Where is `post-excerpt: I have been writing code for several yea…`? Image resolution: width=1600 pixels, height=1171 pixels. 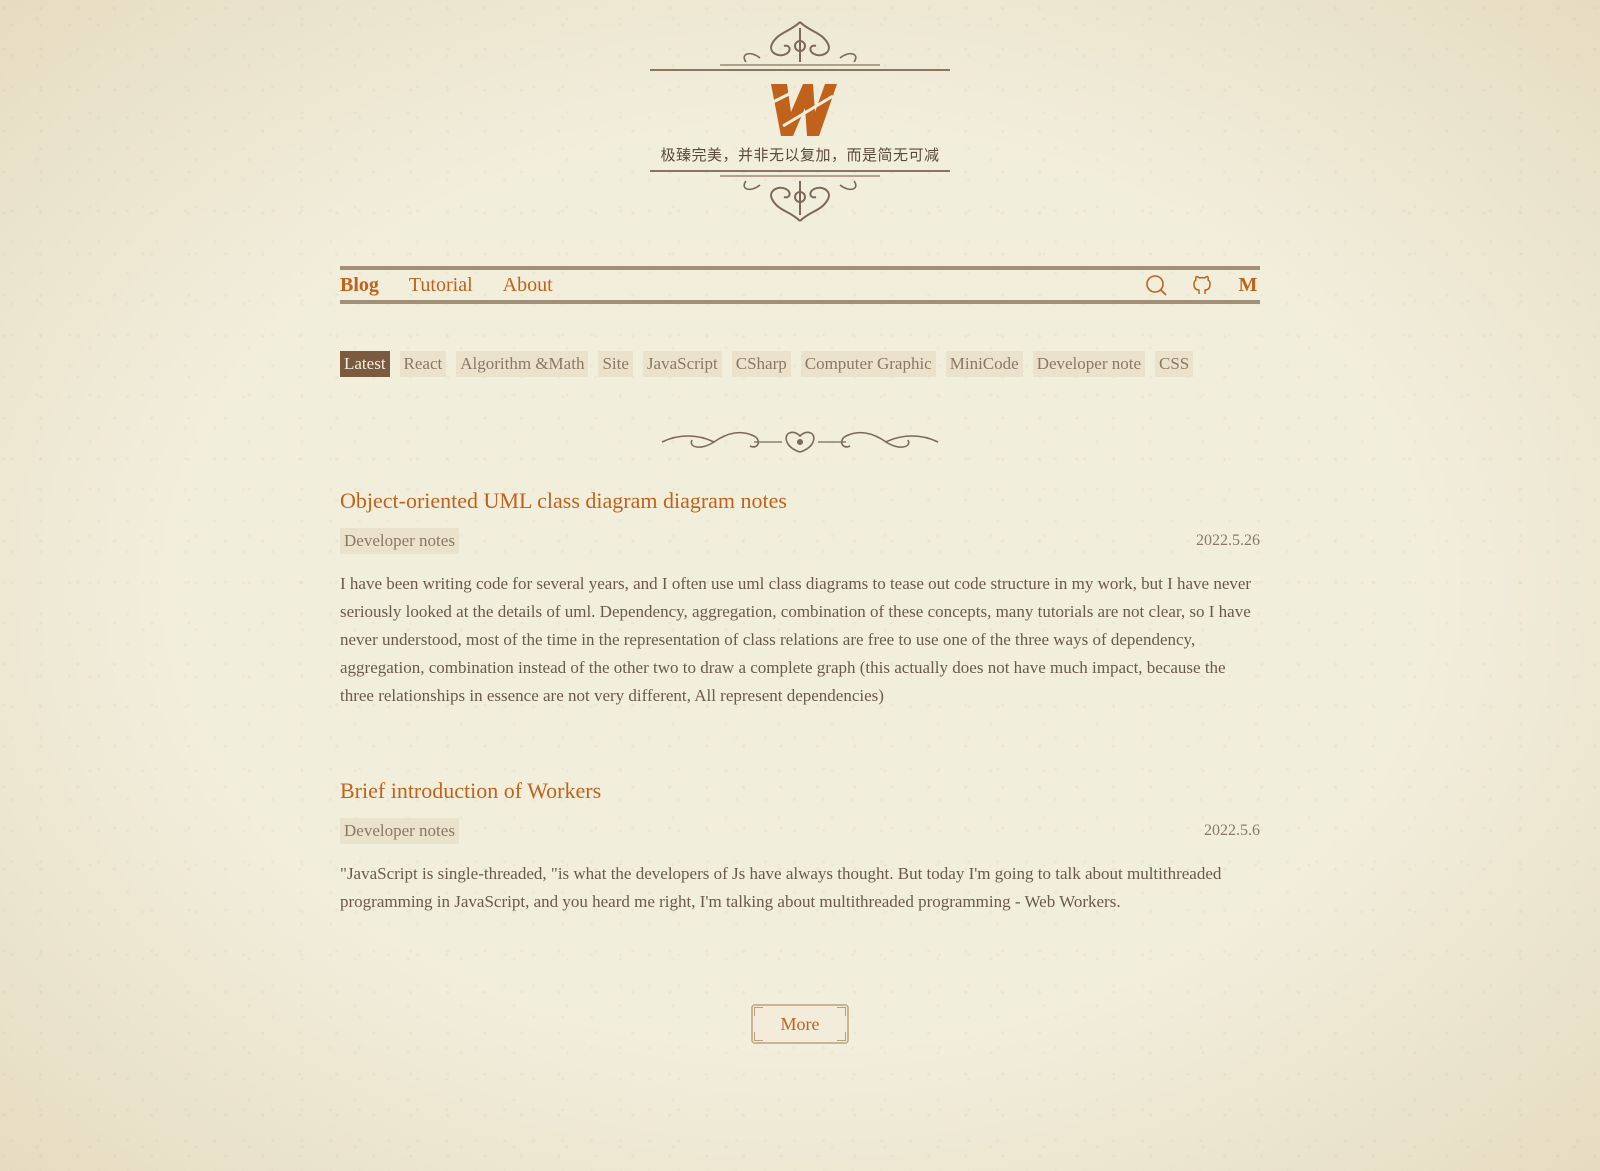
post-excerpt: I have been writing code for several yea… is located at coordinates (796, 639).